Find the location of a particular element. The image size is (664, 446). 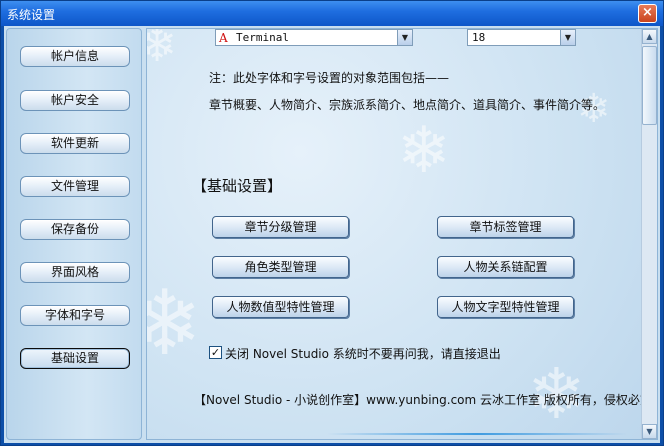

font-type-icon: A is located at coordinates (223, 38).